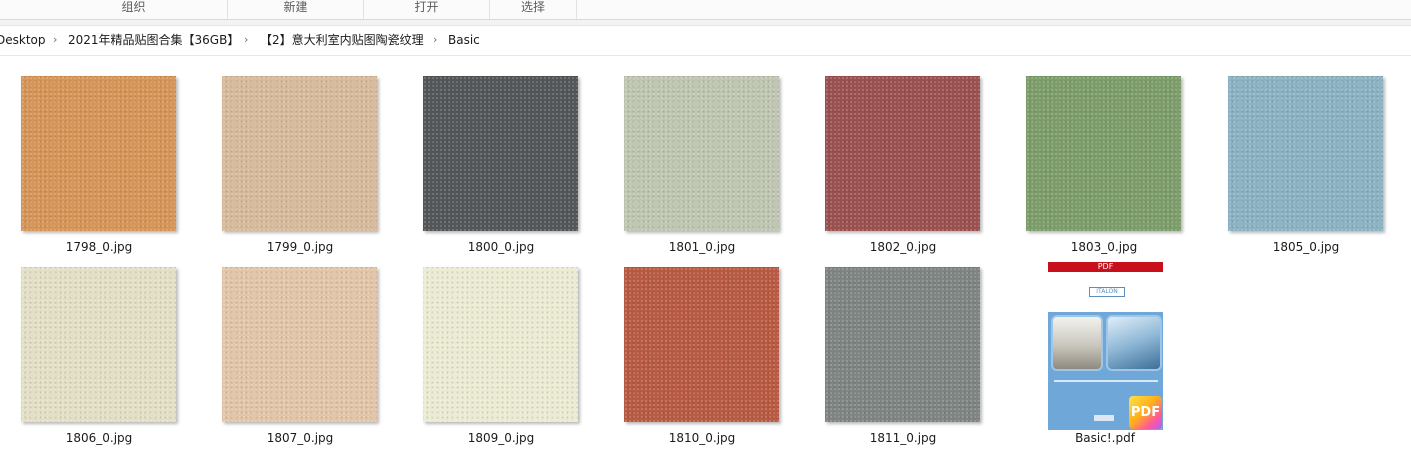  Describe the element at coordinates (300, 247) in the screenshot. I see `file-name: 1799_0.jpg` at that location.